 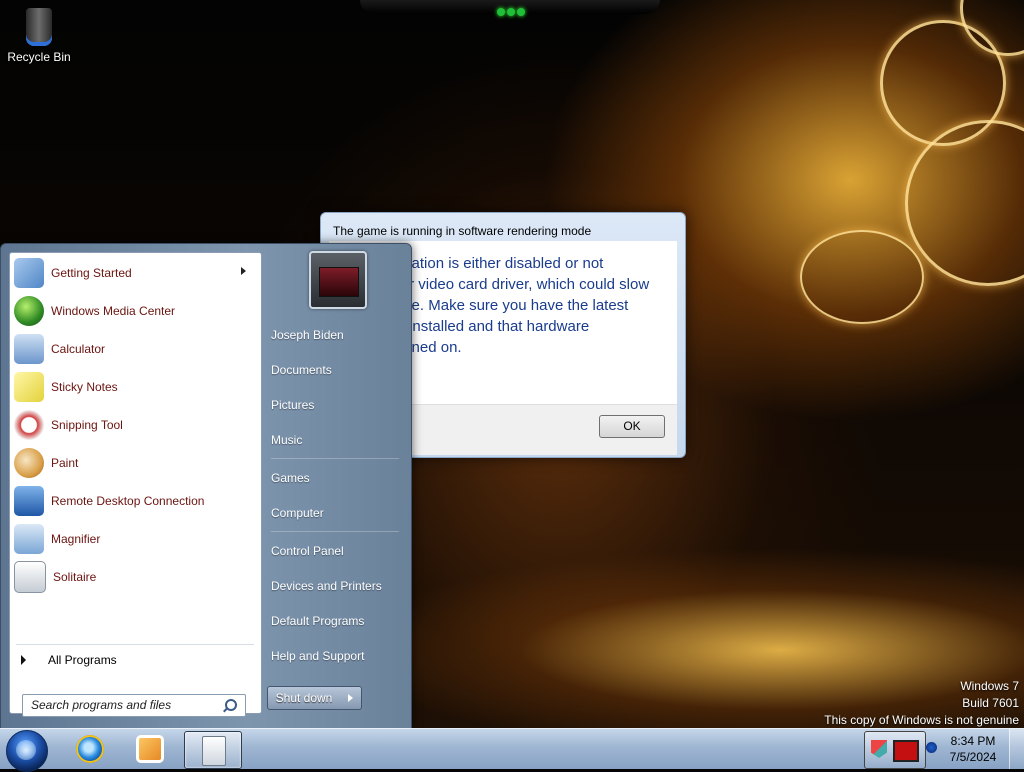 I want to click on snipping-tool-icon, so click(x=29, y=425).